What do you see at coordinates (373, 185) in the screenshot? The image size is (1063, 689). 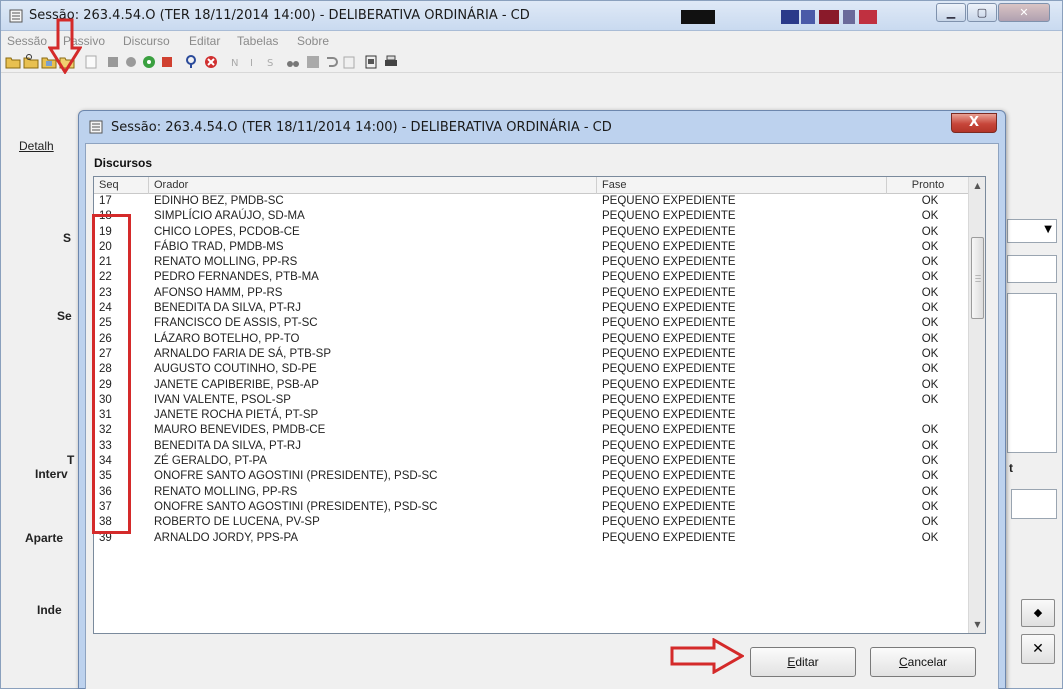 I see `column-header-orador: Orador` at bounding box center [373, 185].